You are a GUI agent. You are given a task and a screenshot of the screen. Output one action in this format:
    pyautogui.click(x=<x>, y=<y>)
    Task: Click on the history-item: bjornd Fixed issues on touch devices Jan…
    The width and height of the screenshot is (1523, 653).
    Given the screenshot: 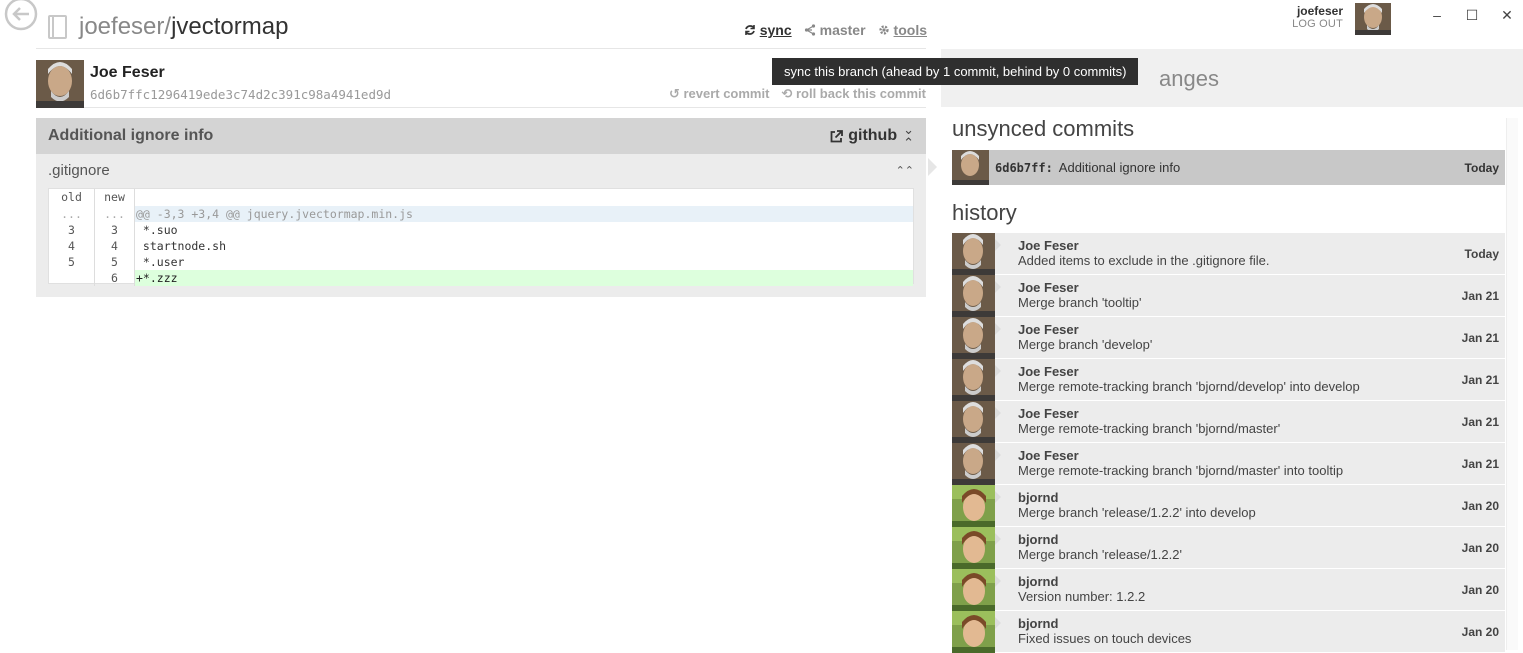 What is the action you would take?
    pyautogui.click(x=1228, y=632)
    